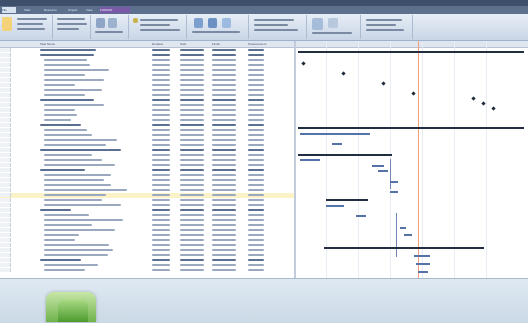 The width and height of the screenshot is (528, 323). Describe the element at coordinates (91, 10) in the screenshot. I see `tab-view: View` at that location.